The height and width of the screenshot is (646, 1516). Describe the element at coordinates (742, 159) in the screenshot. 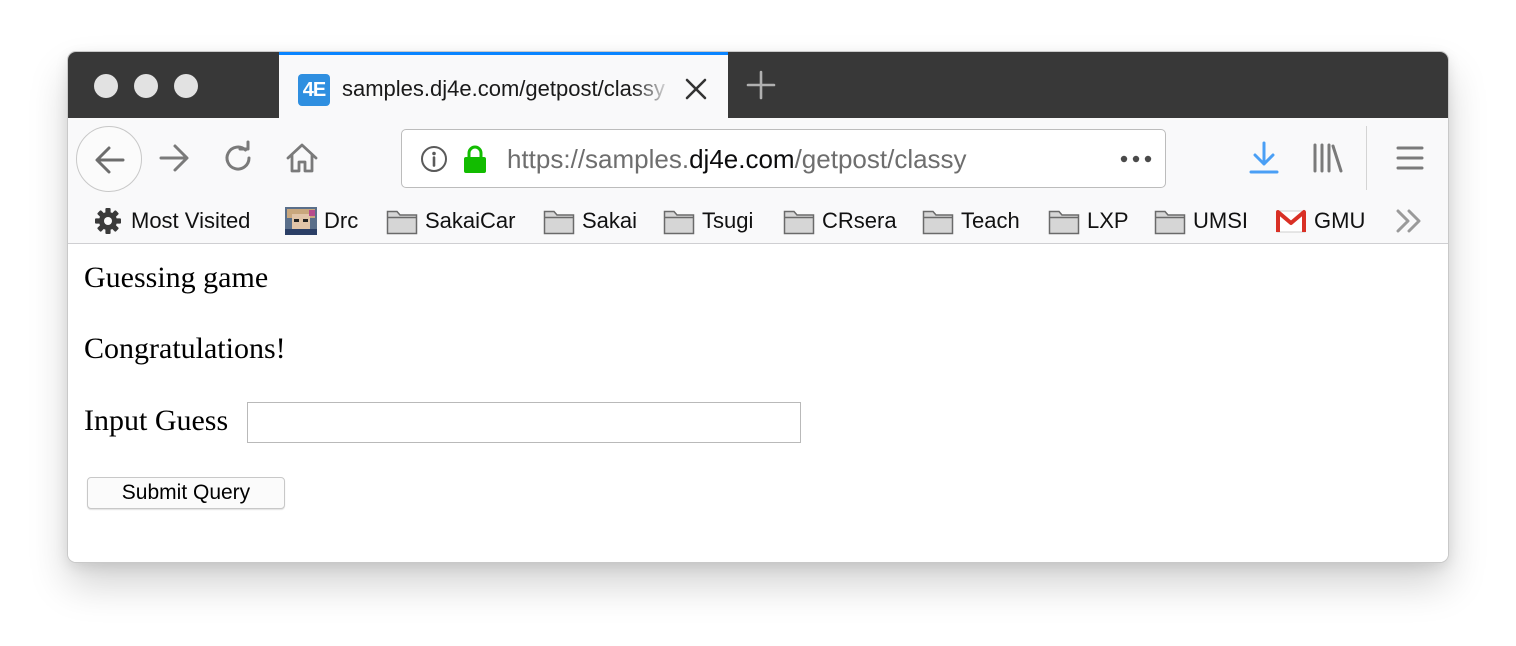

I see `url-host: dj4e.com` at that location.